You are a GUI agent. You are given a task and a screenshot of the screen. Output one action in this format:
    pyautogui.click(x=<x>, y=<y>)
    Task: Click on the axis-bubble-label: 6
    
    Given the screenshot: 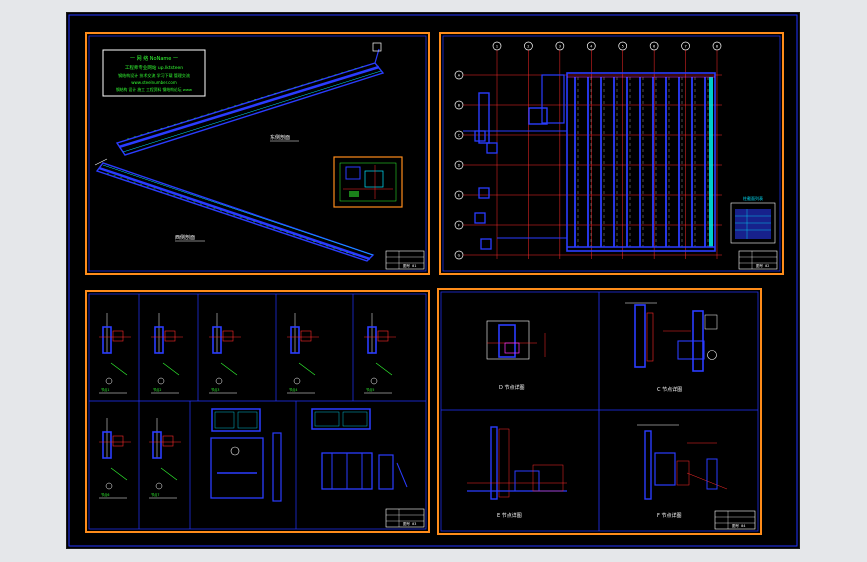 What is the action you would take?
    pyautogui.click(x=654, y=47)
    